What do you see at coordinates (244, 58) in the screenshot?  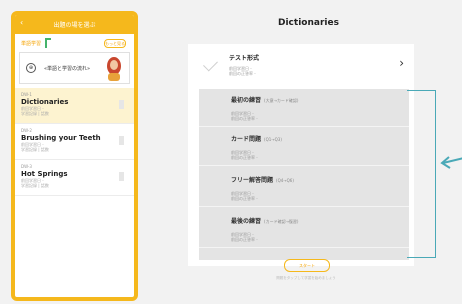 I see `test-format-title: テスト形式` at bounding box center [244, 58].